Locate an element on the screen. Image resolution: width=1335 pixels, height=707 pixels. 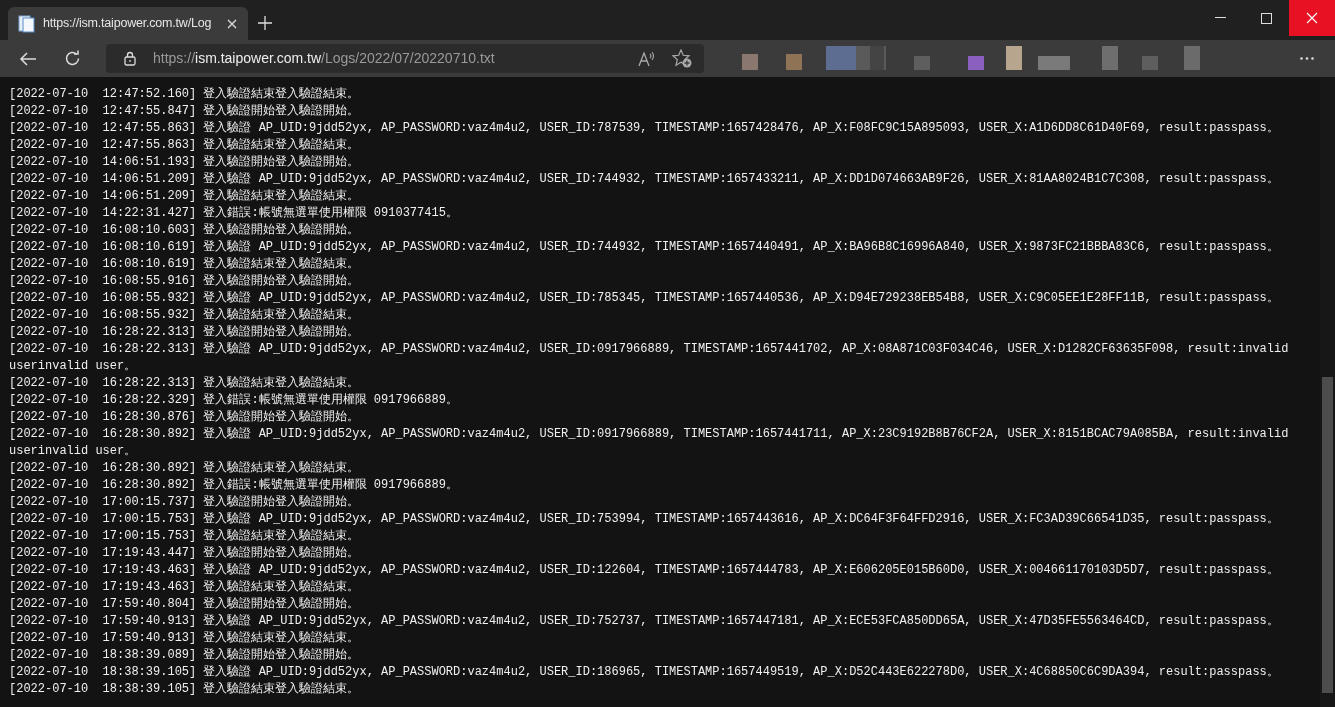
scrollbar-thumb is located at coordinates (1327, 535).